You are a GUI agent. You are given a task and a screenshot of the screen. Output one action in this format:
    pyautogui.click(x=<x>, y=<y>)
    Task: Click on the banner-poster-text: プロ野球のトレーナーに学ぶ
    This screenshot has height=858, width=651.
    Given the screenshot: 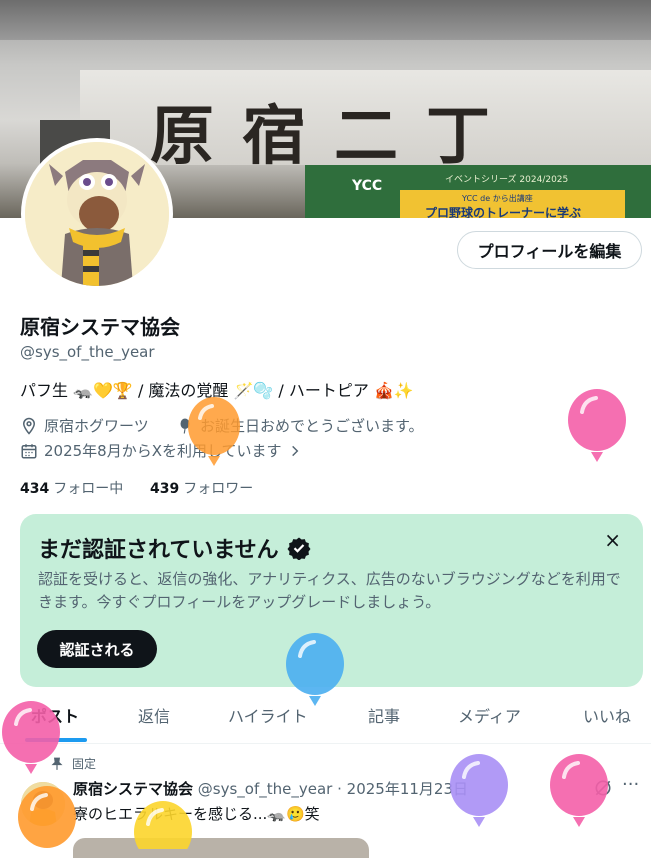 What is the action you would take?
    pyautogui.click(x=503, y=212)
    